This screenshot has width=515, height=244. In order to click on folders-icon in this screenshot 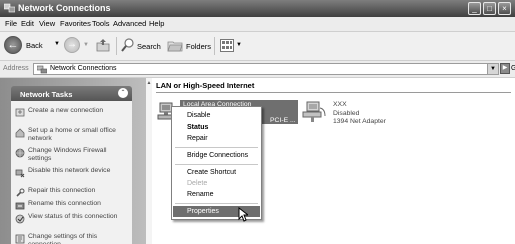, I will do `click(175, 46)`.